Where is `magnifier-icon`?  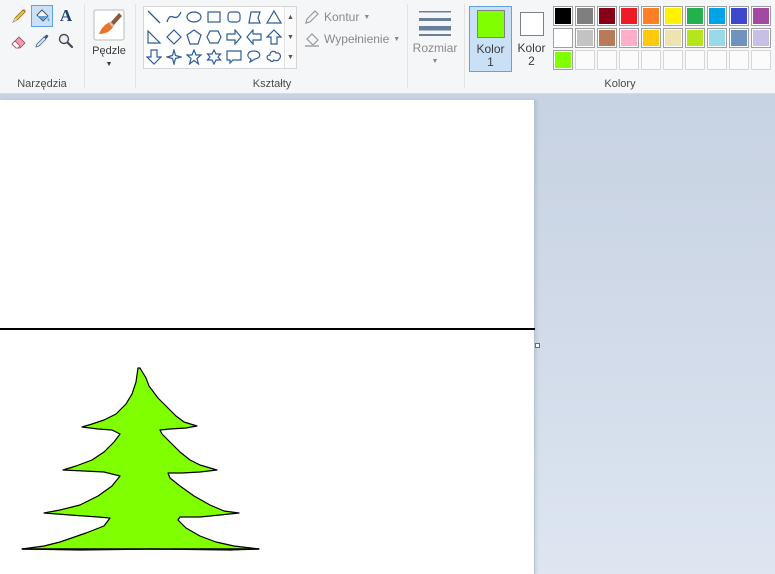 magnifier-icon is located at coordinates (66, 41).